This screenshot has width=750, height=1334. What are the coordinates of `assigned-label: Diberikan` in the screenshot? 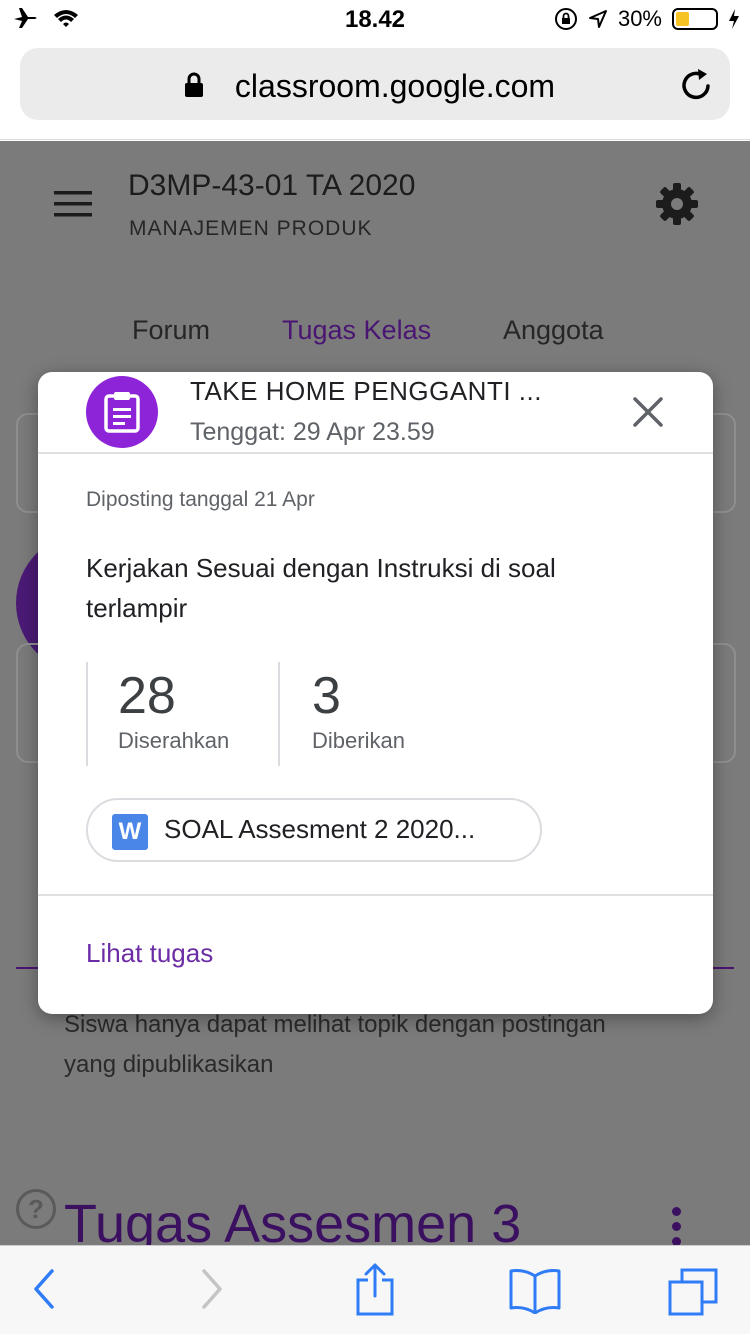 It's located at (358, 740).